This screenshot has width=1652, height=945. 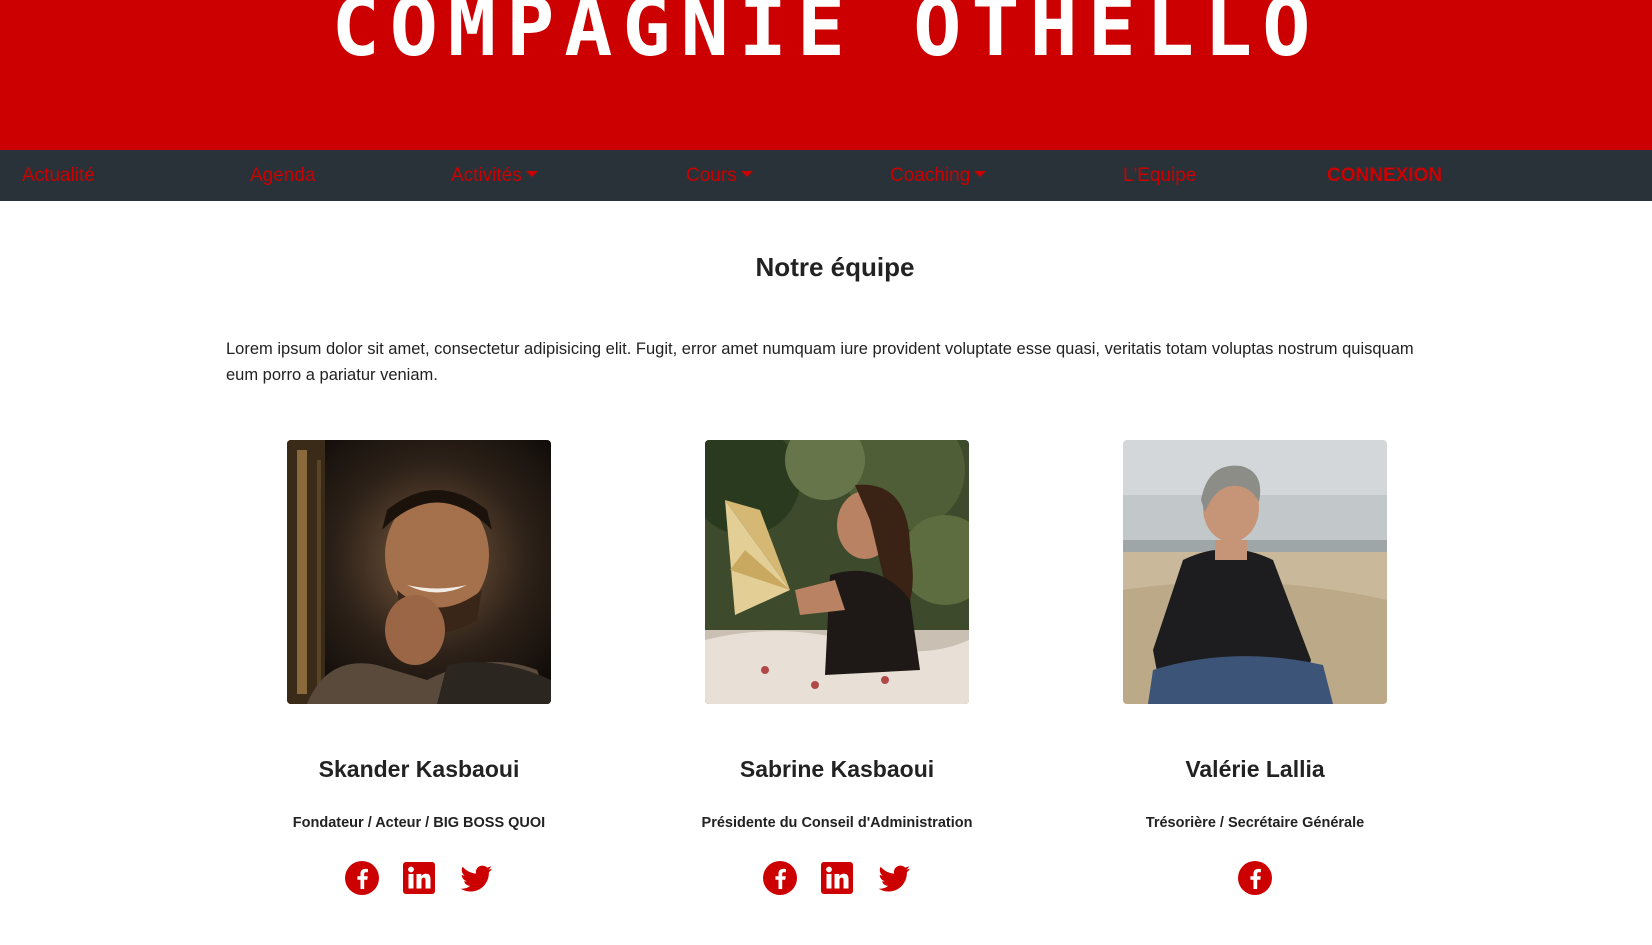 I want to click on page-title: Notre équipe, so click(x=835, y=267).